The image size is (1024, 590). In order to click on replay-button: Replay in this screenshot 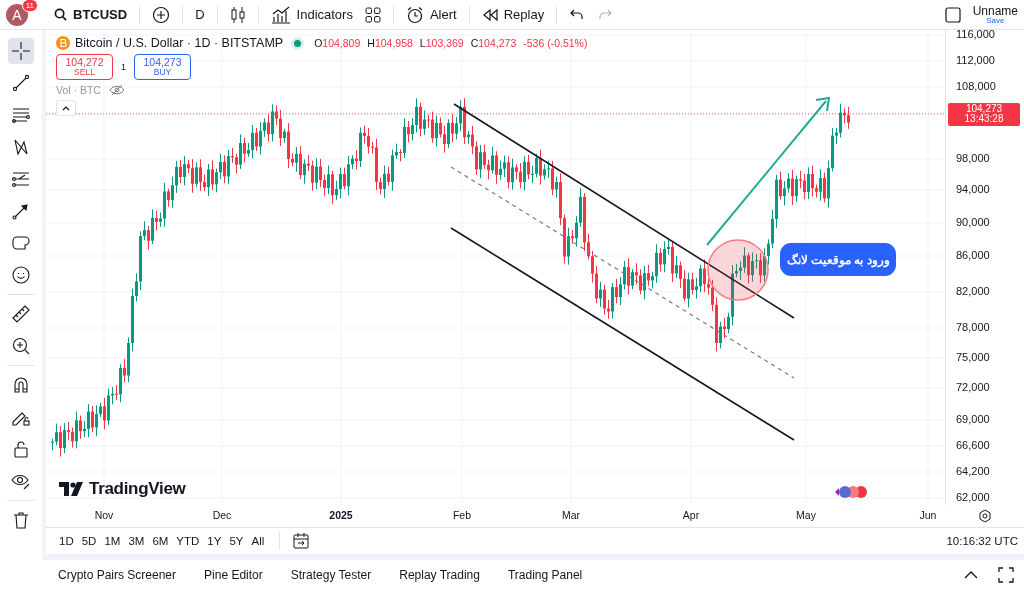, I will do `click(513, 14)`.